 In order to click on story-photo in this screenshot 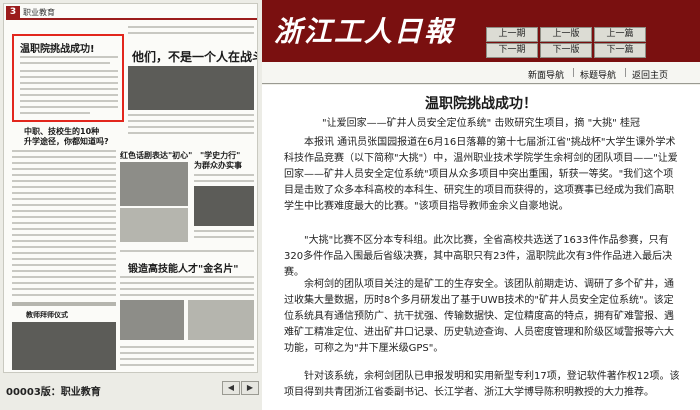, I will do `click(191, 88)`.